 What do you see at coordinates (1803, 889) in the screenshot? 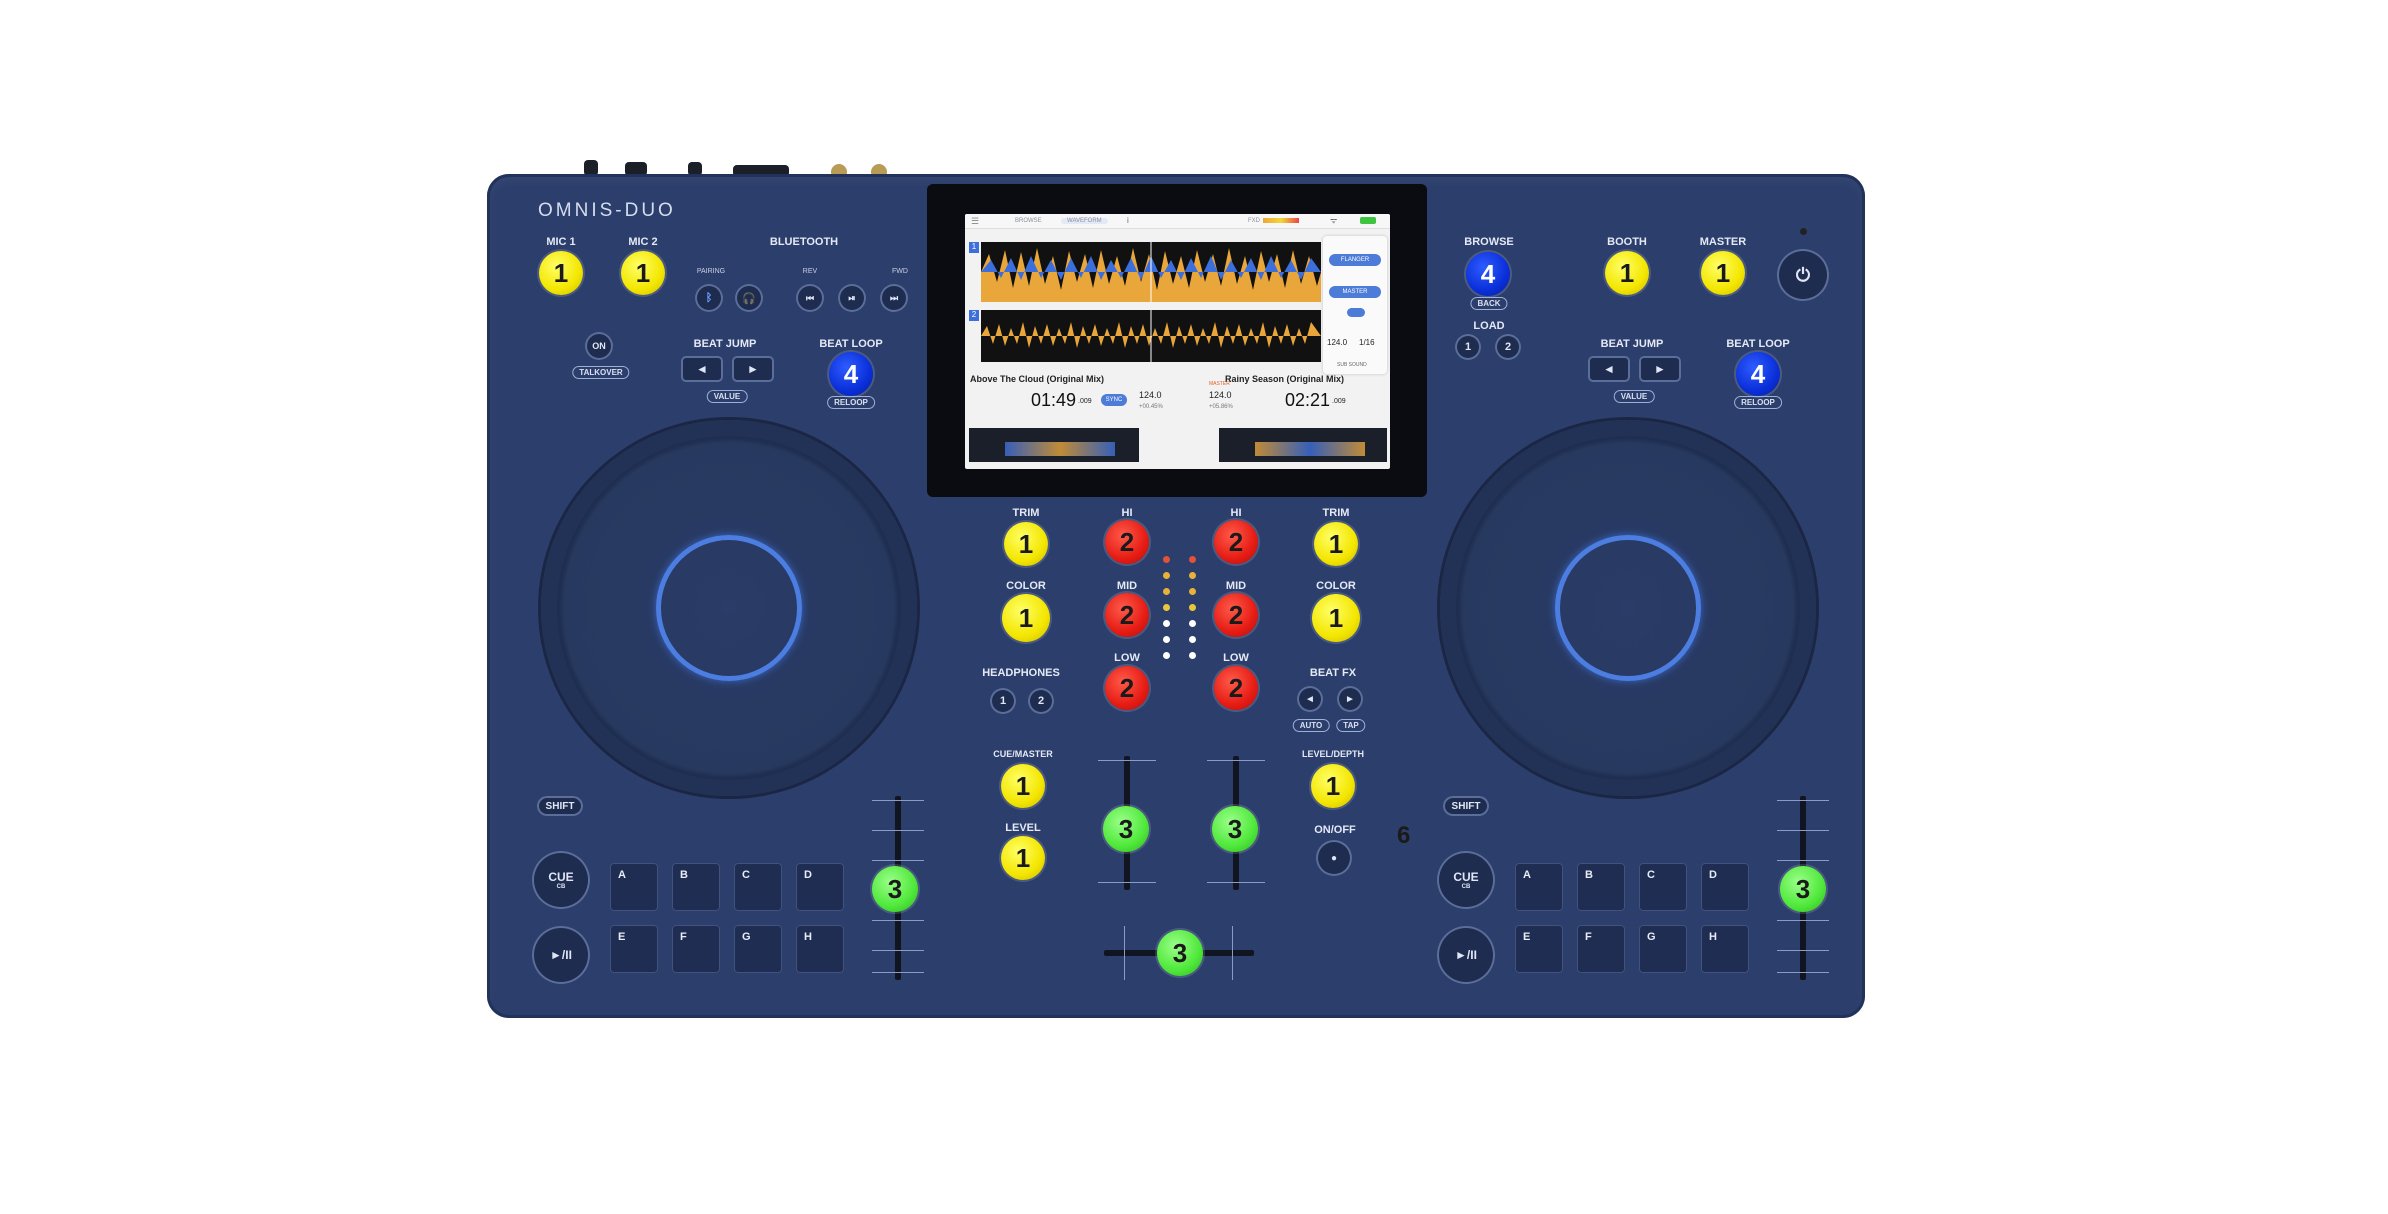
I see `right-tempo-fader: 3` at bounding box center [1803, 889].